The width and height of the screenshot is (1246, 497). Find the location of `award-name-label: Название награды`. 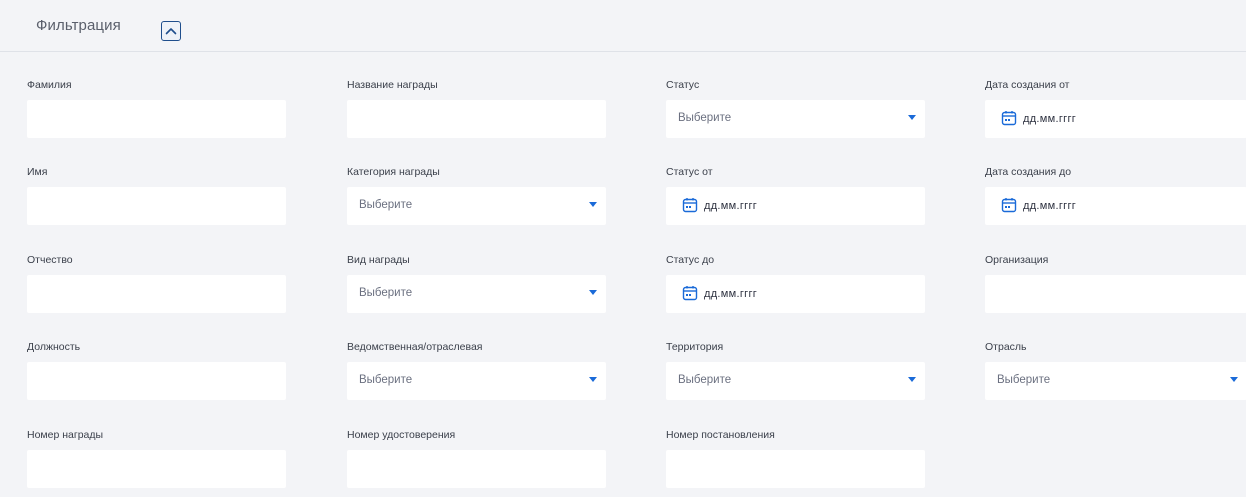

award-name-label: Название награды is located at coordinates (392, 85).